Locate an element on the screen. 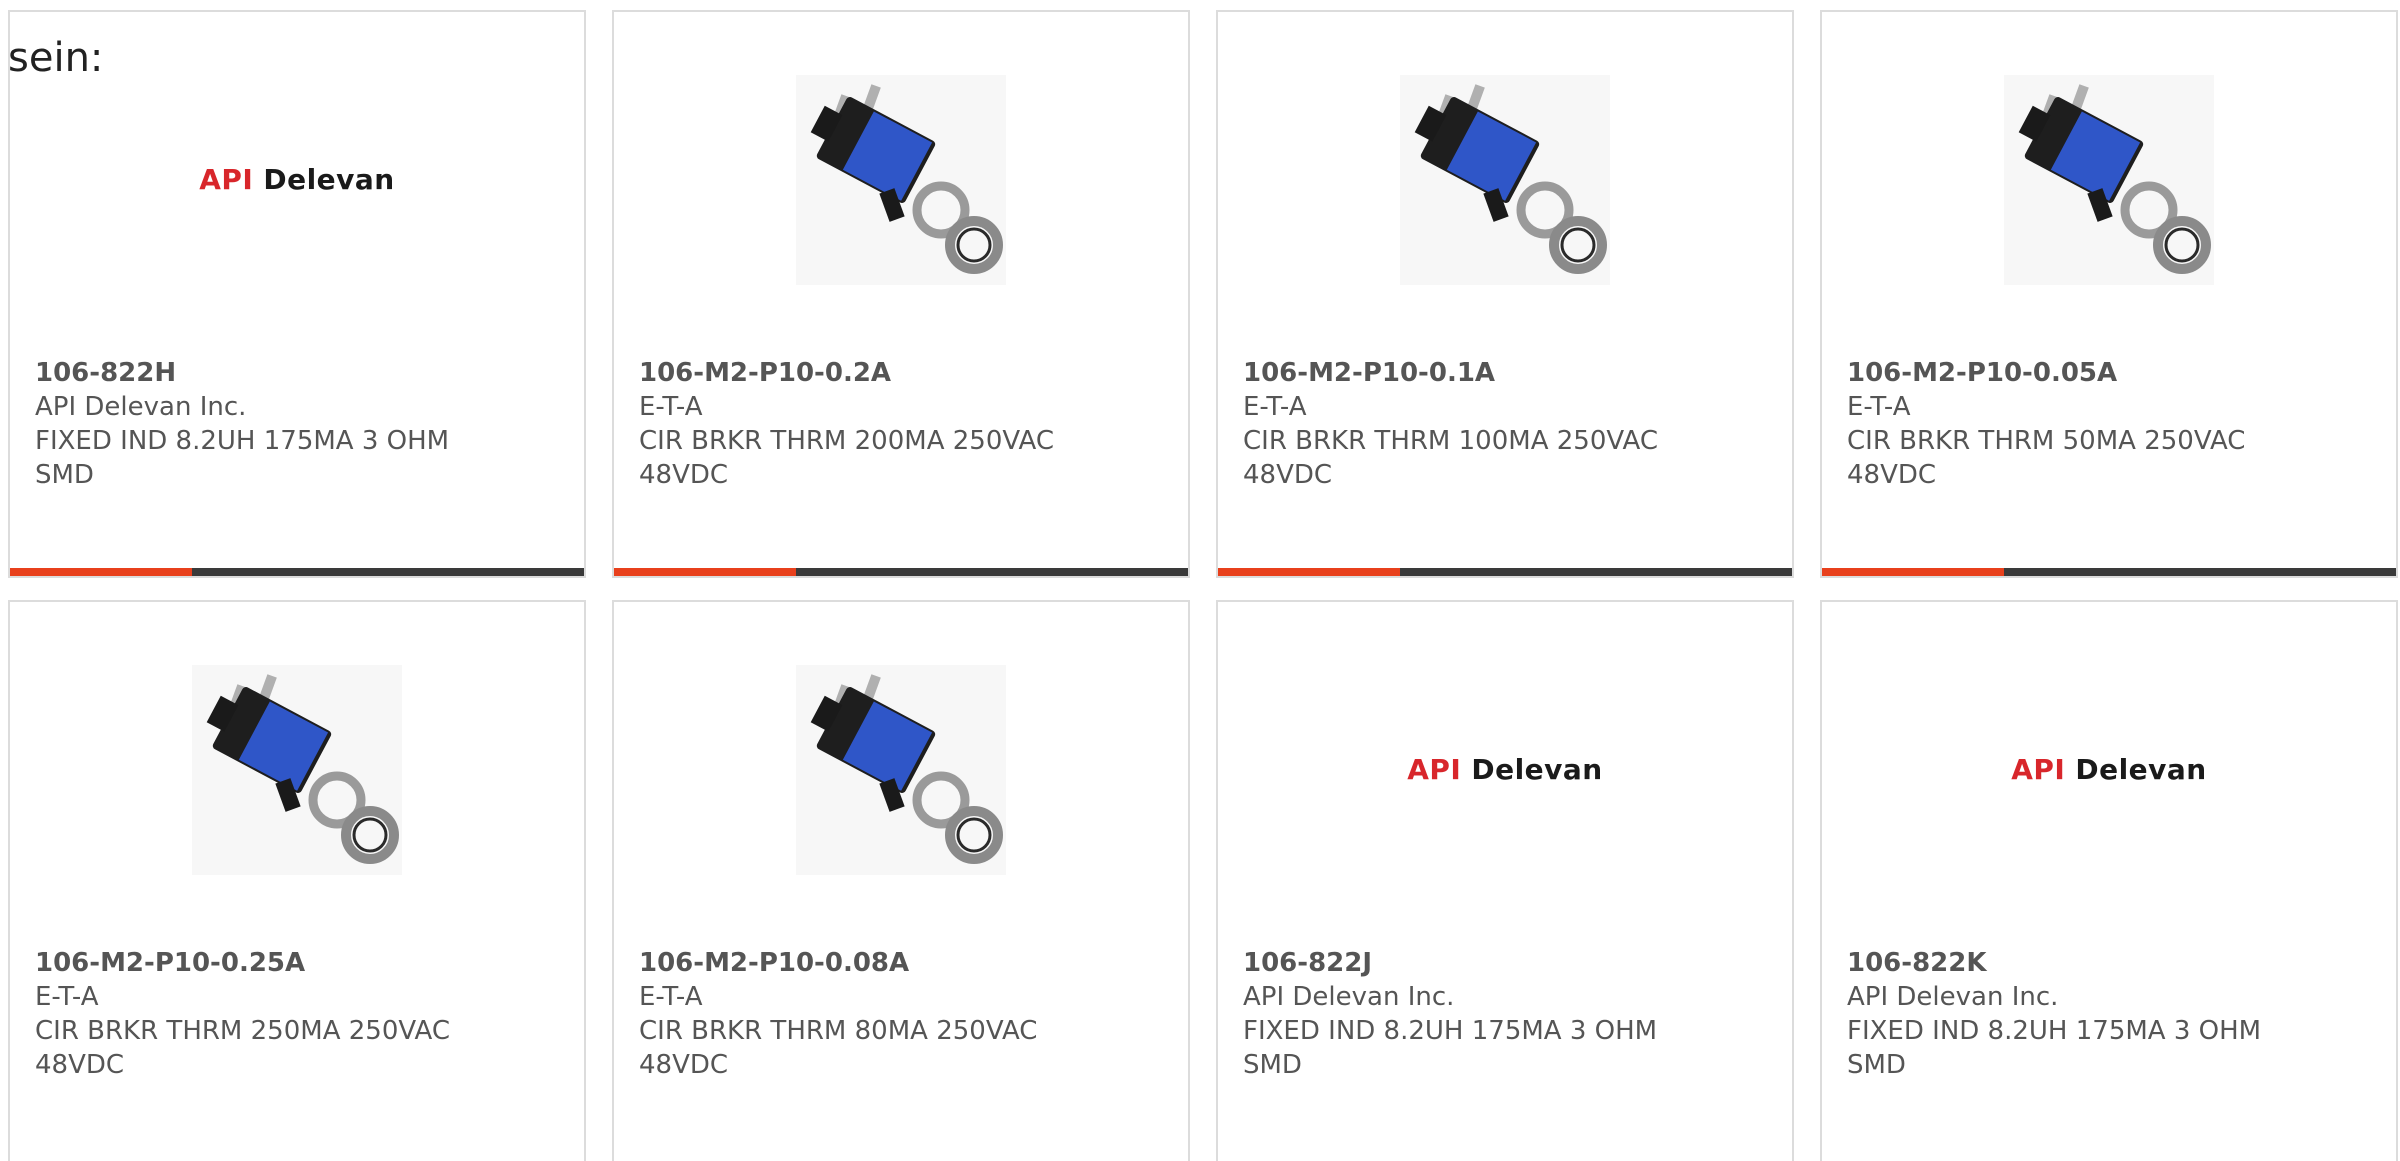  part-number-link: 106-M2-P10-0.2A is located at coordinates (899, 373).